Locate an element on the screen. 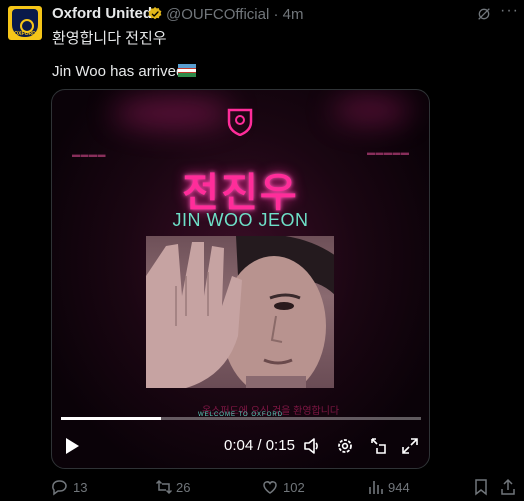 The height and width of the screenshot is (501, 524). repost-count: 26 is located at coordinates (183, 487).